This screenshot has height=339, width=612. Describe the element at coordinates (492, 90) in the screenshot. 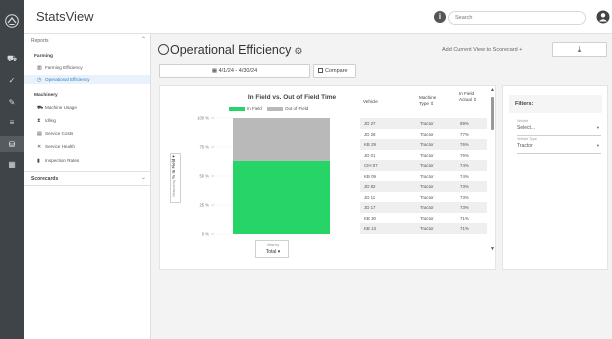

I see `scroll-up-icon: ▲` at that location.